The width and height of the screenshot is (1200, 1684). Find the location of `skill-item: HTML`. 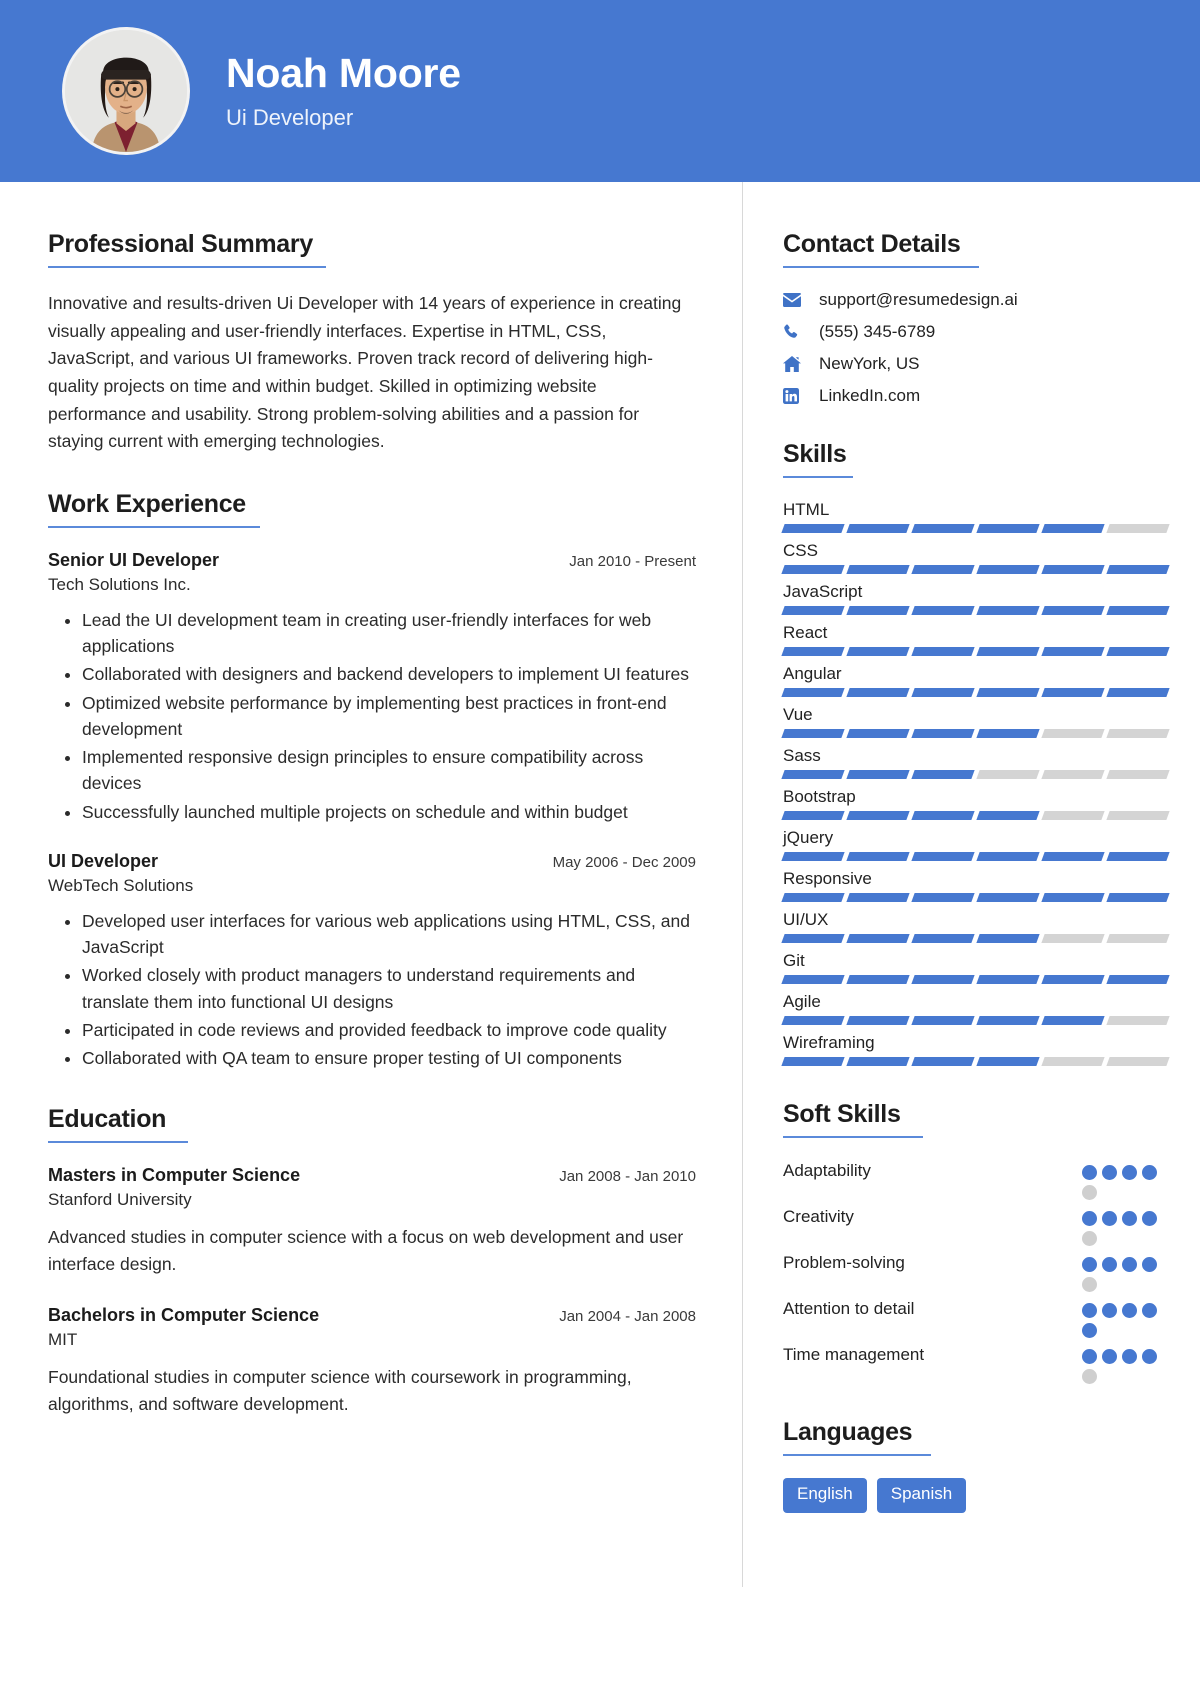

skill-item: HTML is located at coordinates (975, 516).